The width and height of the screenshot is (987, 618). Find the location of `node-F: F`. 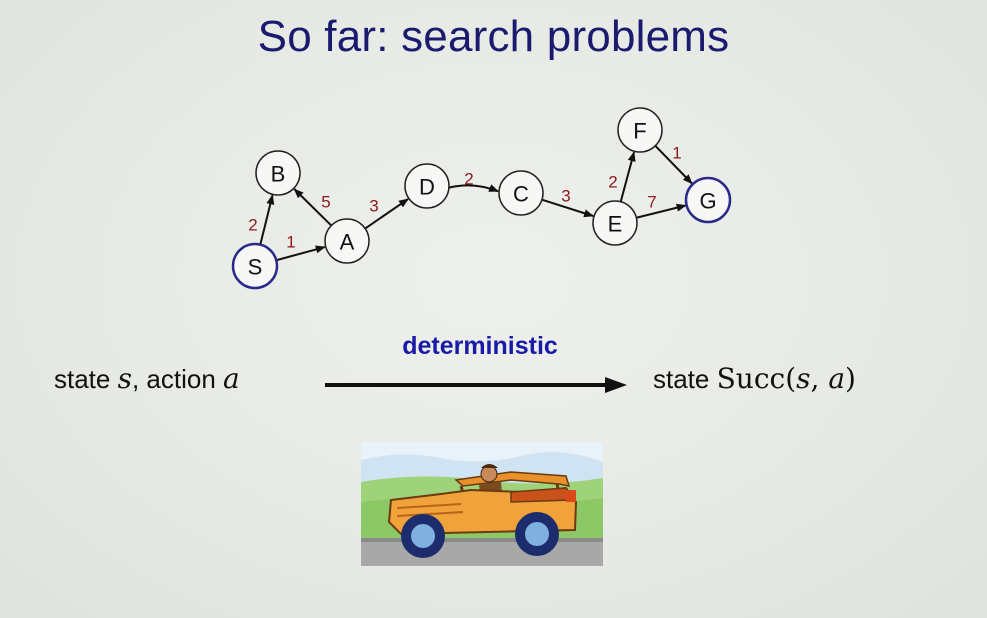

node-F: F is located at coordinates (640, 130).